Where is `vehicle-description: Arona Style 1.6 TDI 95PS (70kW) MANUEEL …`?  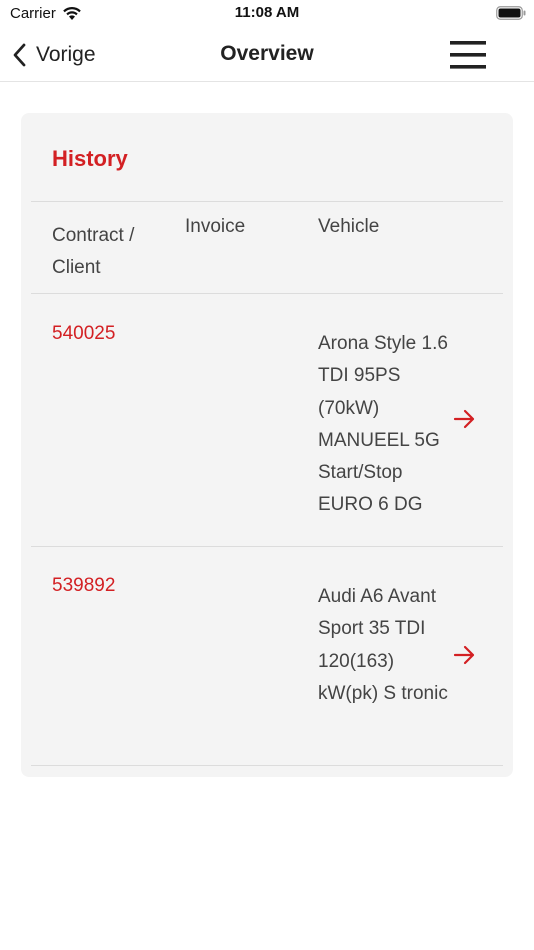 vehicle-description: Arona Style 1.6 TDI 95PS (70kW) MANUEEL … is located at coordinates (383, 424).